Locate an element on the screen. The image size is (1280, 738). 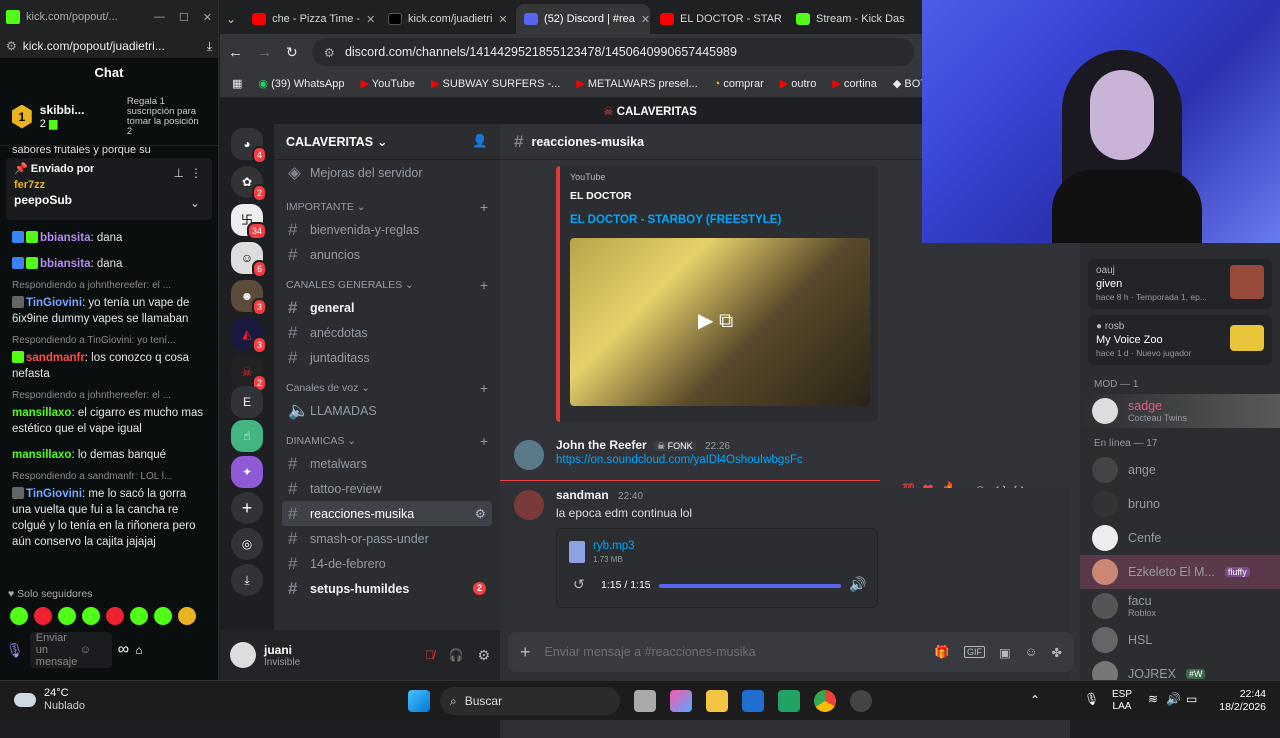
server-icon: ☺ 6 is located at coordinates (249, 260).